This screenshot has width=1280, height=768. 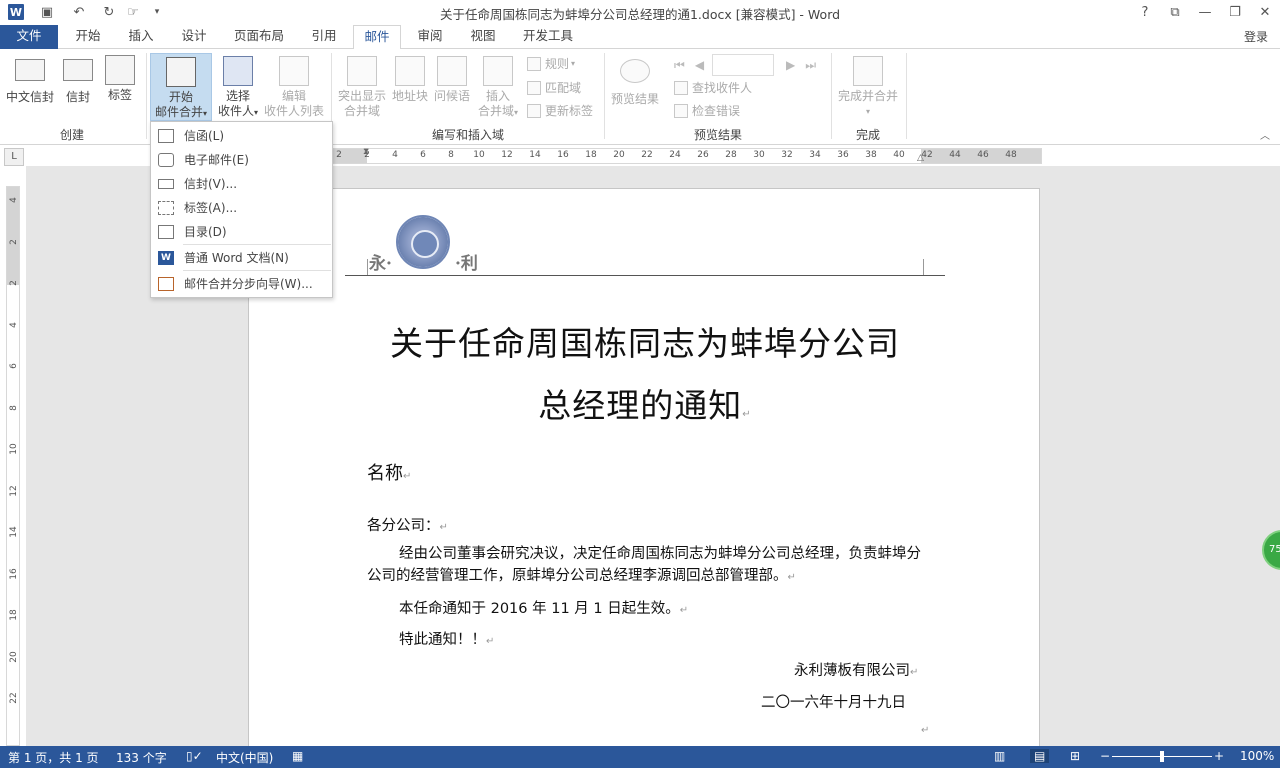 What do you see at coordinates (377, 37) in the screenshot?
I see `tab-mailings: 邮件` at bounding box center [377, 37].